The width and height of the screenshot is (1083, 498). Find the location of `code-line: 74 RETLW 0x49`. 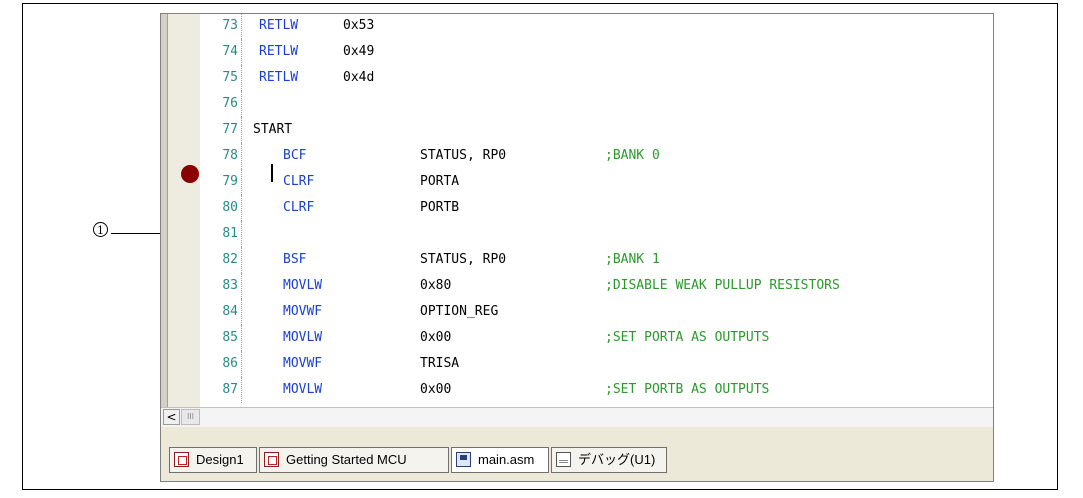

code-line: 74 RETLW 0x49 is located at coordinates (596, 52).